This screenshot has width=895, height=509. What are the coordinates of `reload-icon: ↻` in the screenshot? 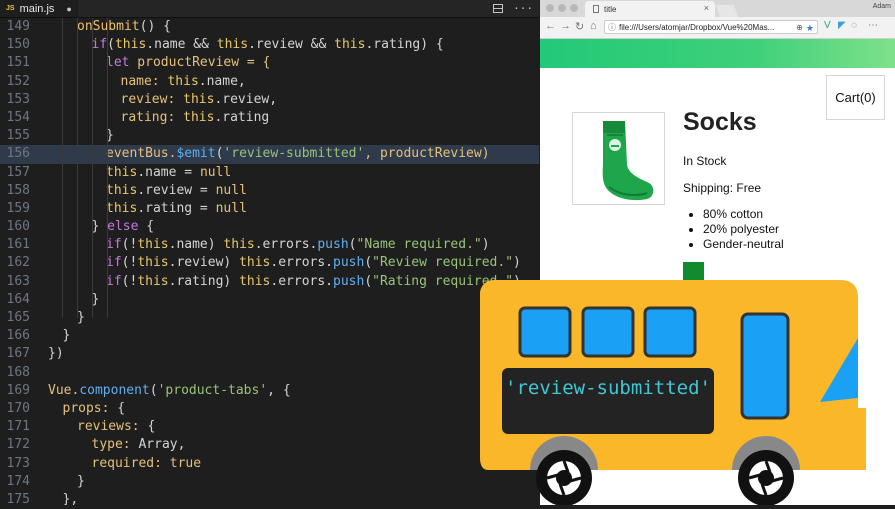 It's located at (579, 26).